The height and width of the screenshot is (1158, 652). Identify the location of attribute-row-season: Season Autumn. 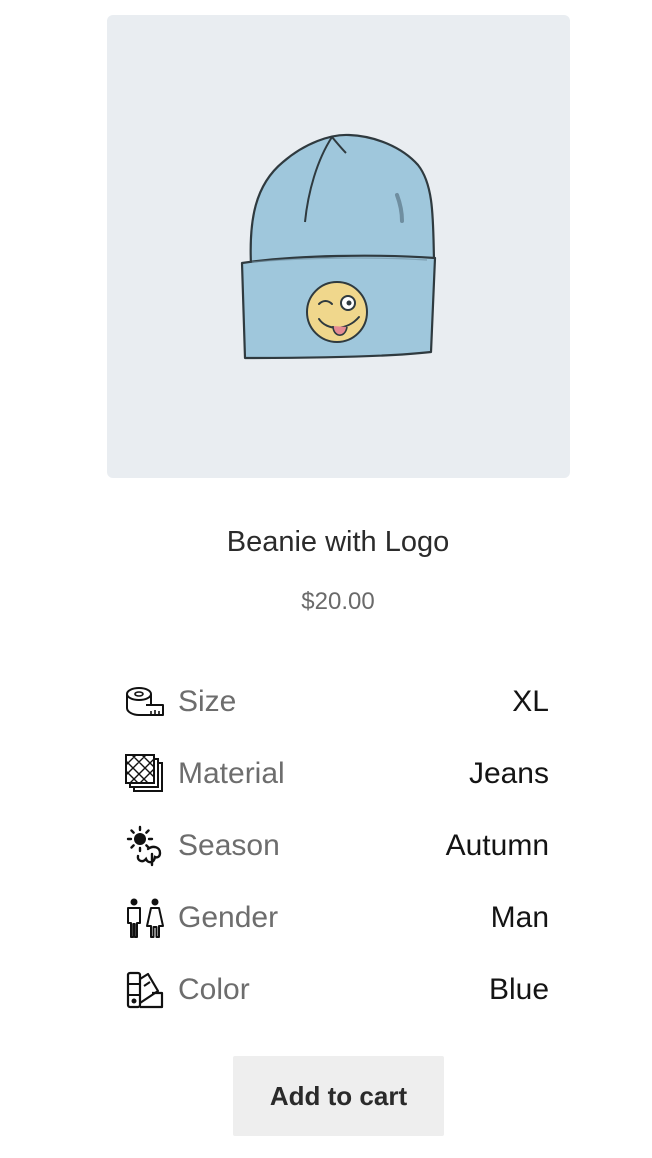
(336, 846).